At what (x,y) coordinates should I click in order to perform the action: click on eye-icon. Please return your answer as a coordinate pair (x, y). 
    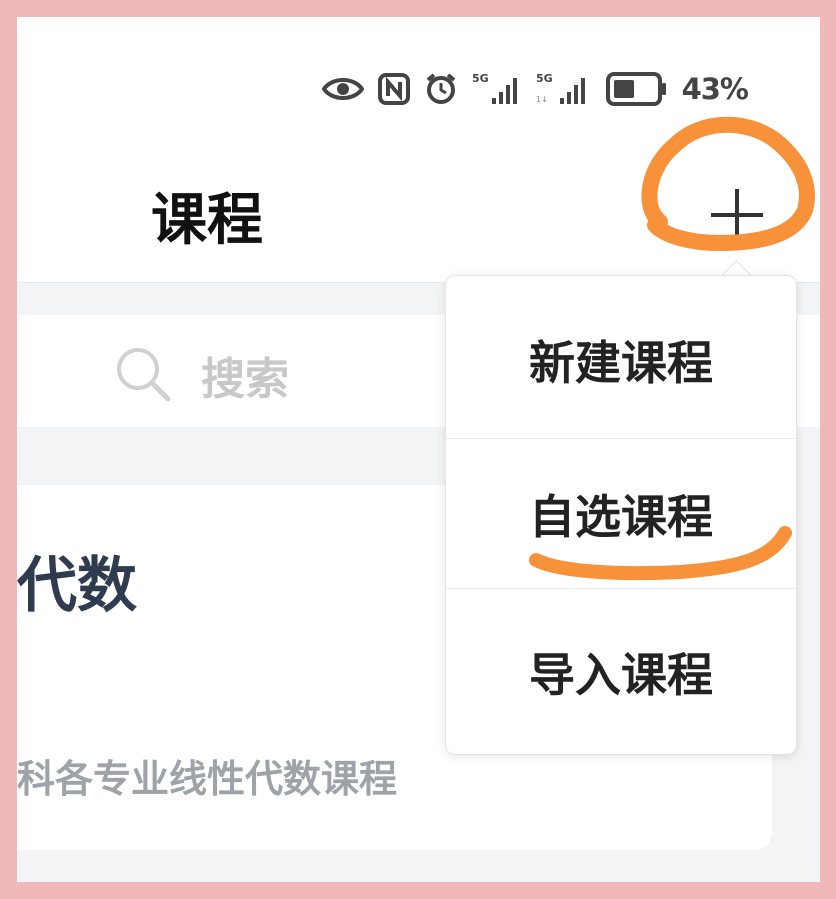
    Looking at the image, I should click on (342, 89).